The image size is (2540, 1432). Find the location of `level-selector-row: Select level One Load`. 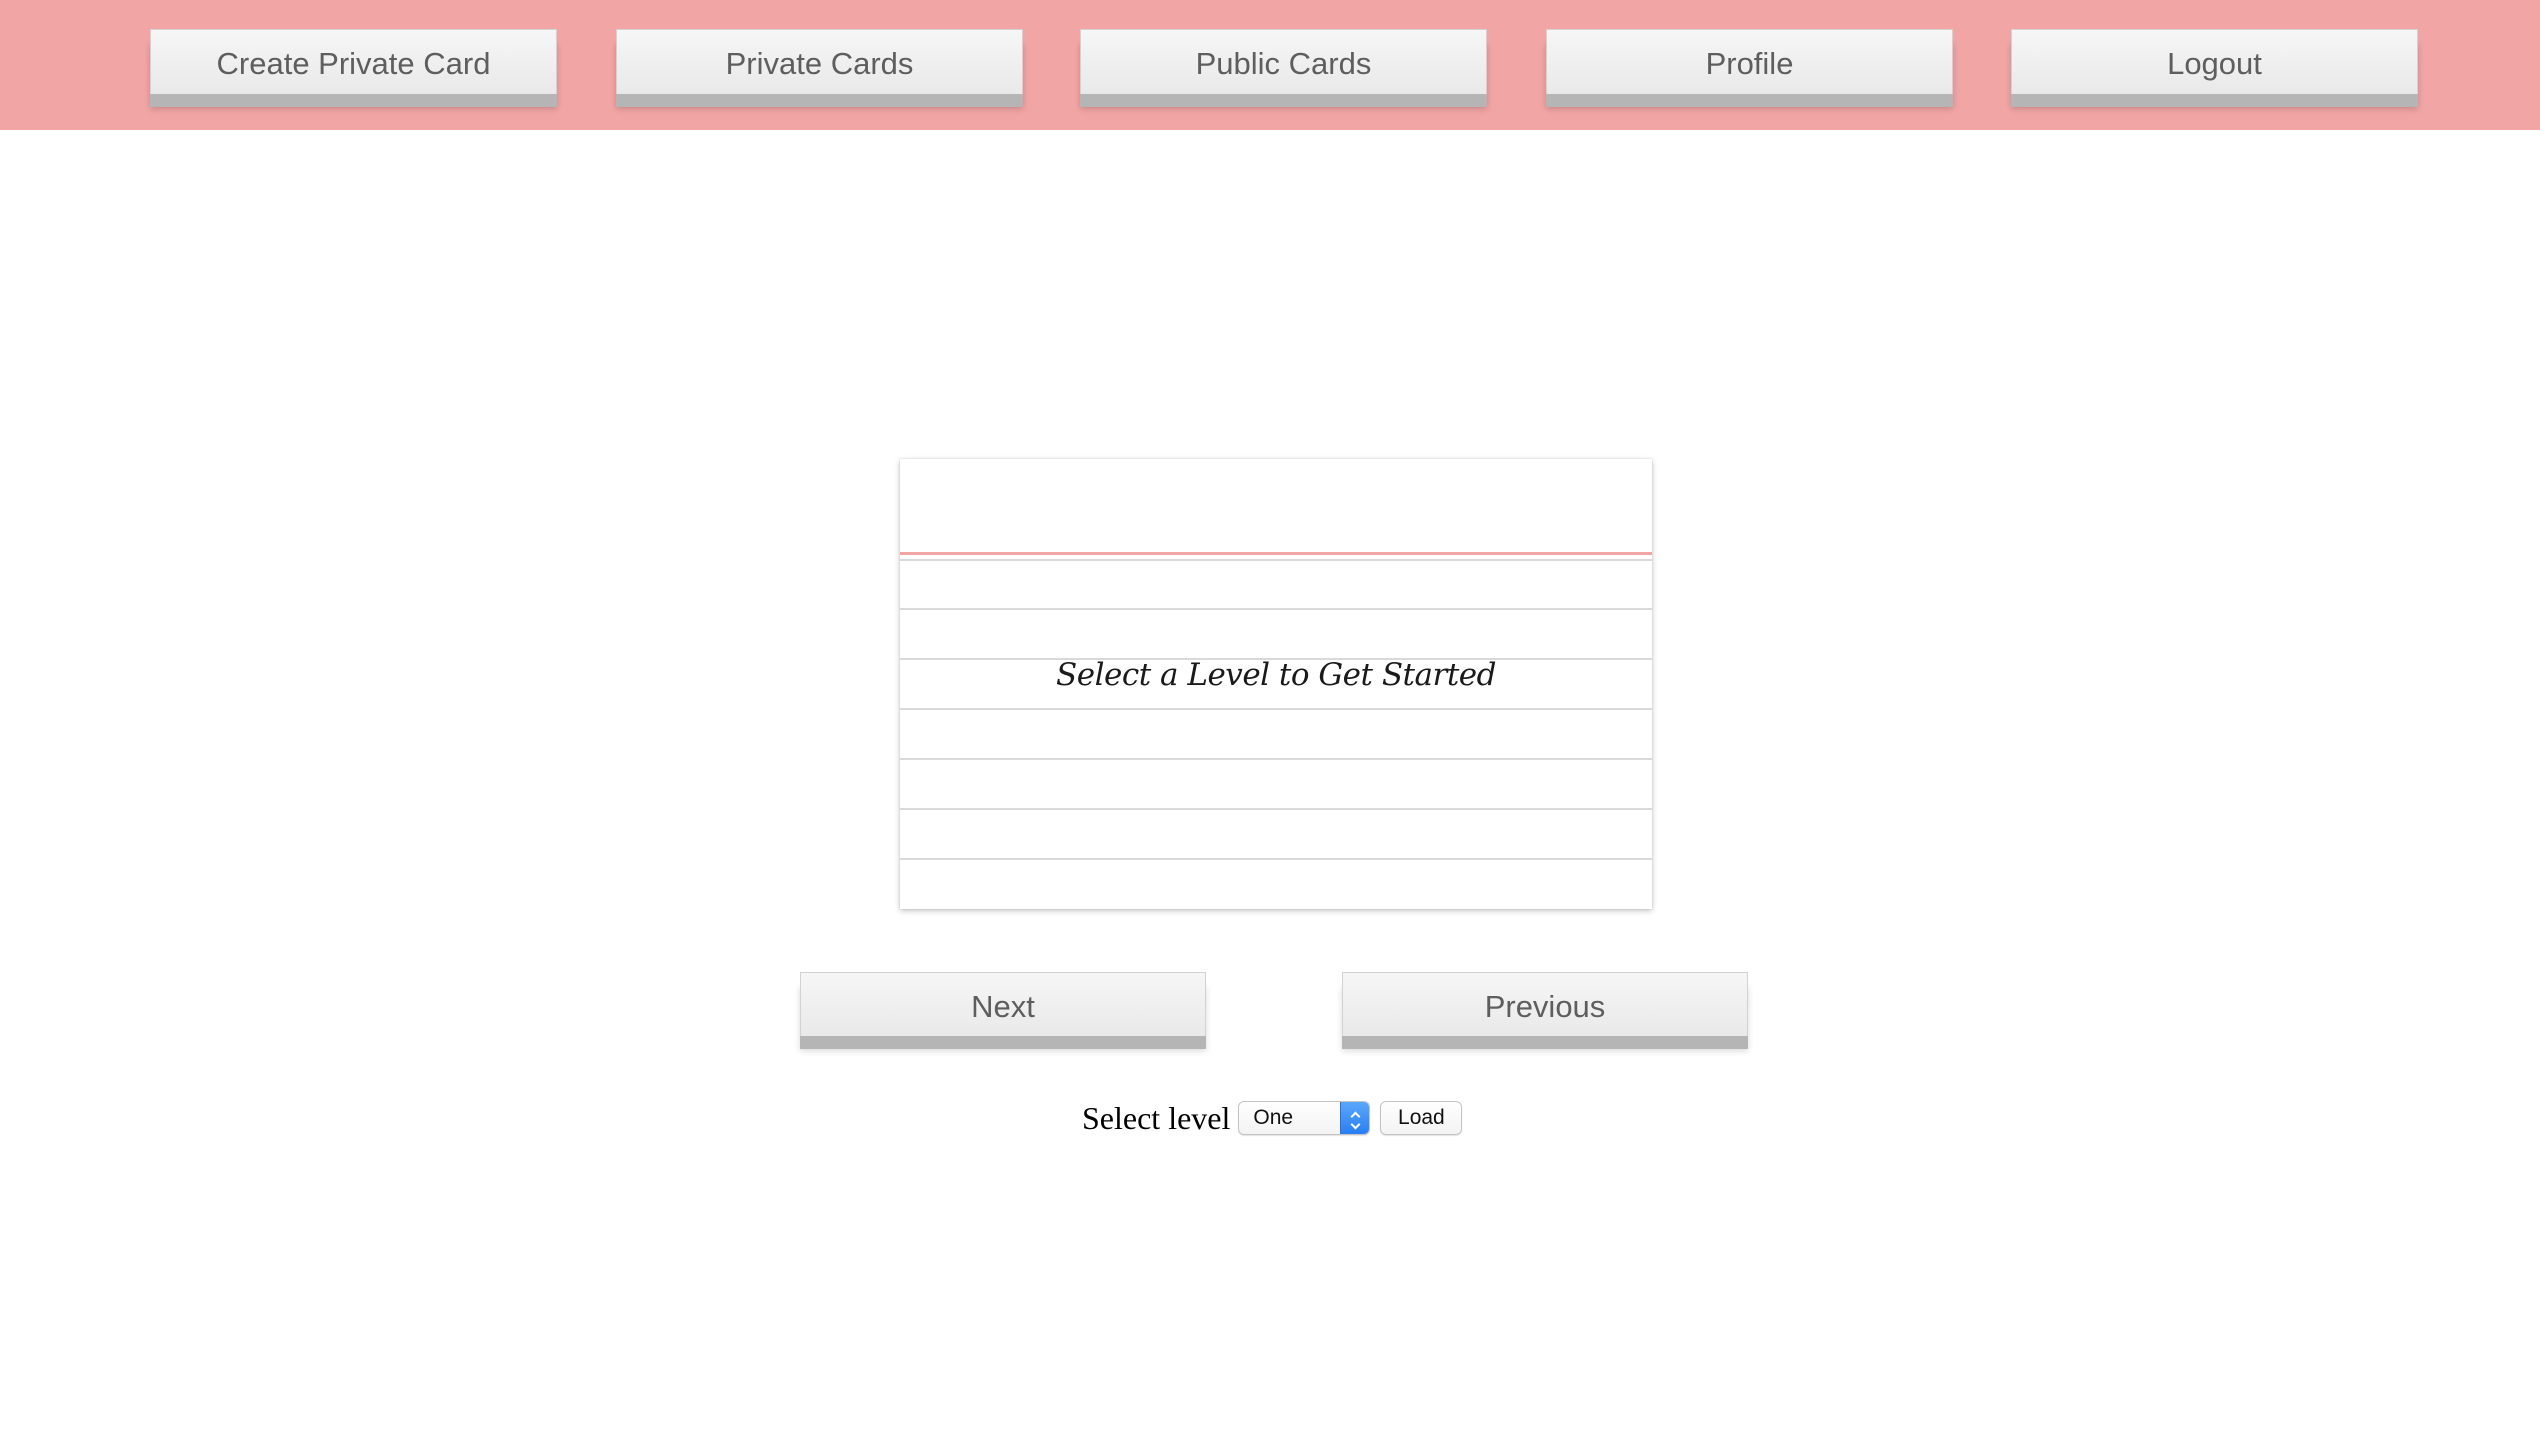

level-selector-row: Select level One Load is located at coordinates (1272, 1118).